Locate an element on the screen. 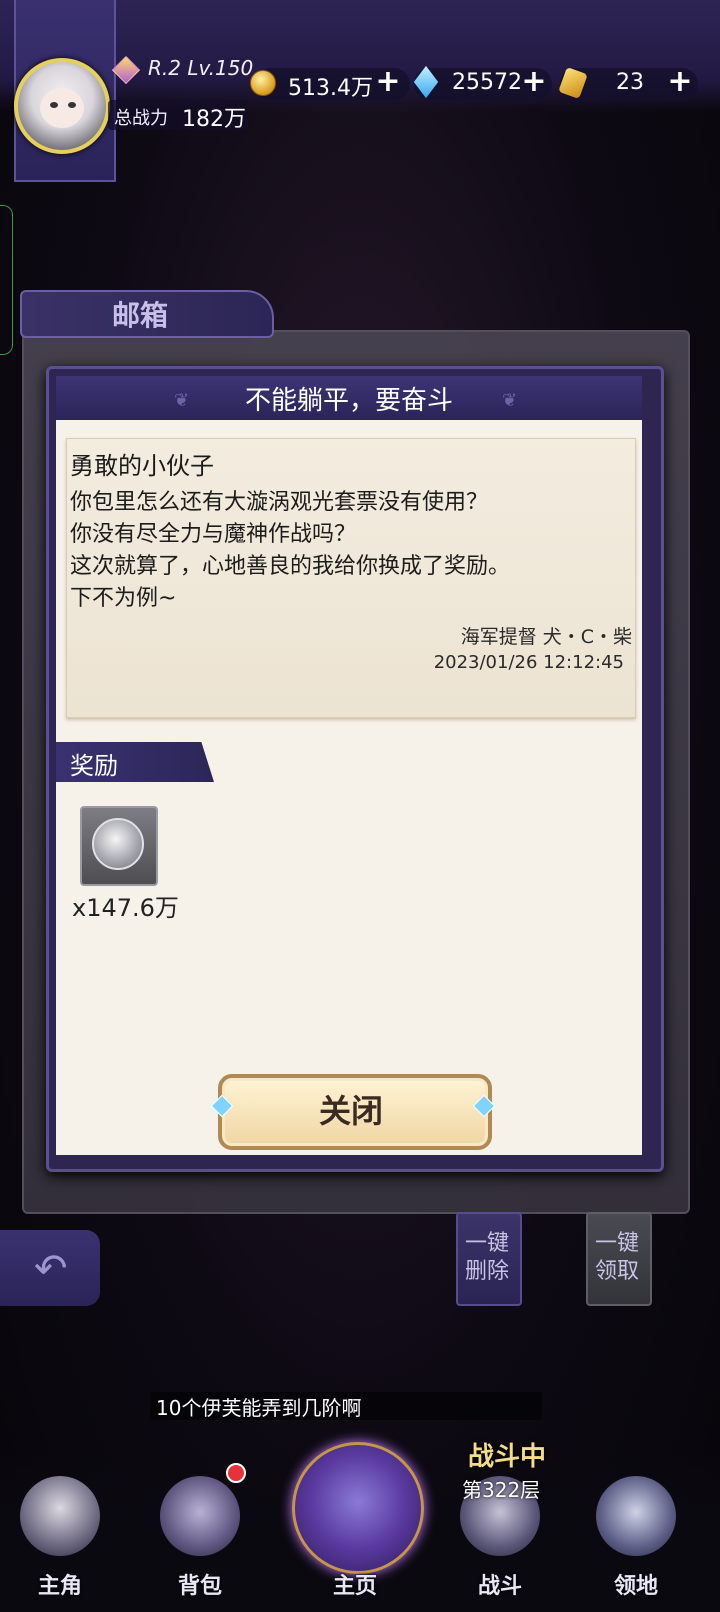  back-button: ↶ is located at coordinates (50, 1268).